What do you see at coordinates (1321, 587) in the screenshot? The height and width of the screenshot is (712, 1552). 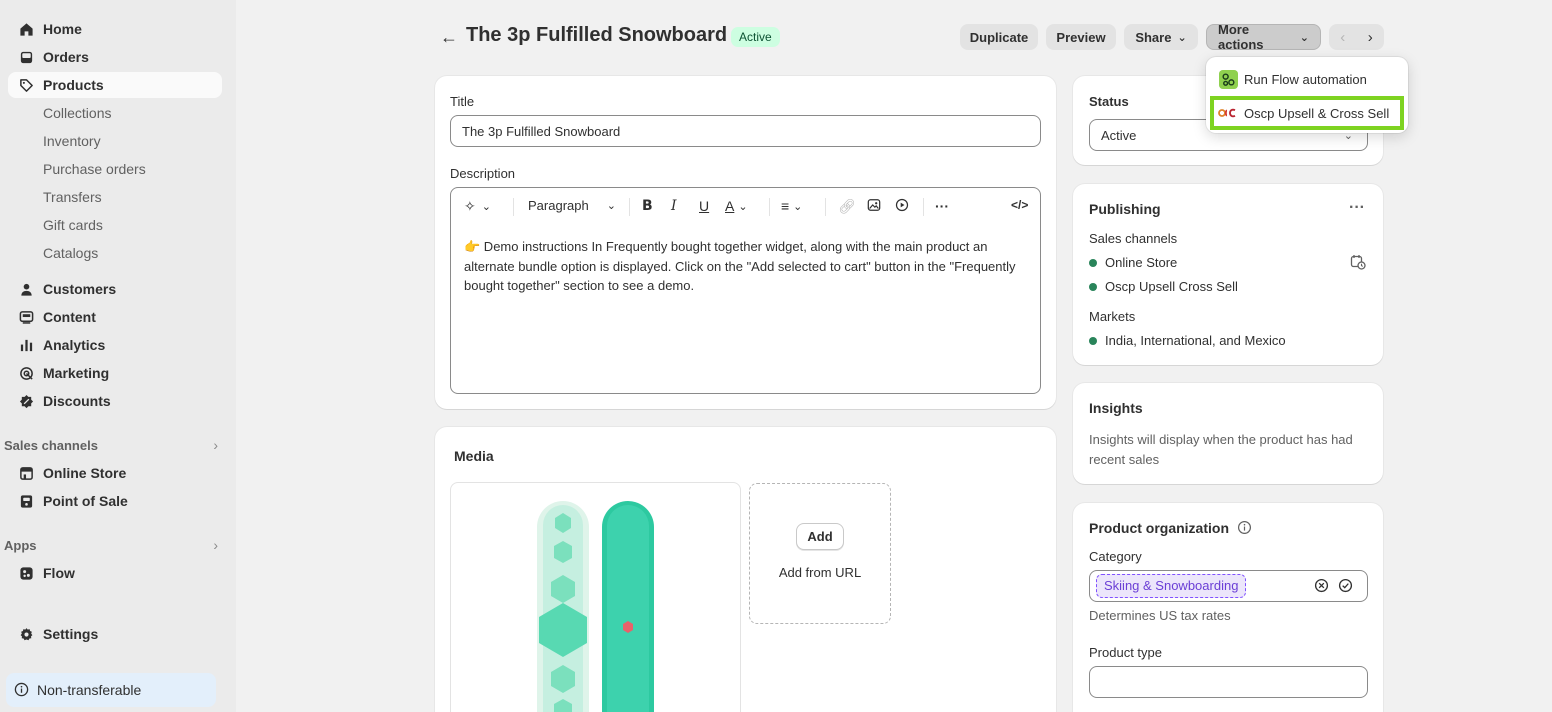 I see `clear-icon` at bounding box center [1321, 587].